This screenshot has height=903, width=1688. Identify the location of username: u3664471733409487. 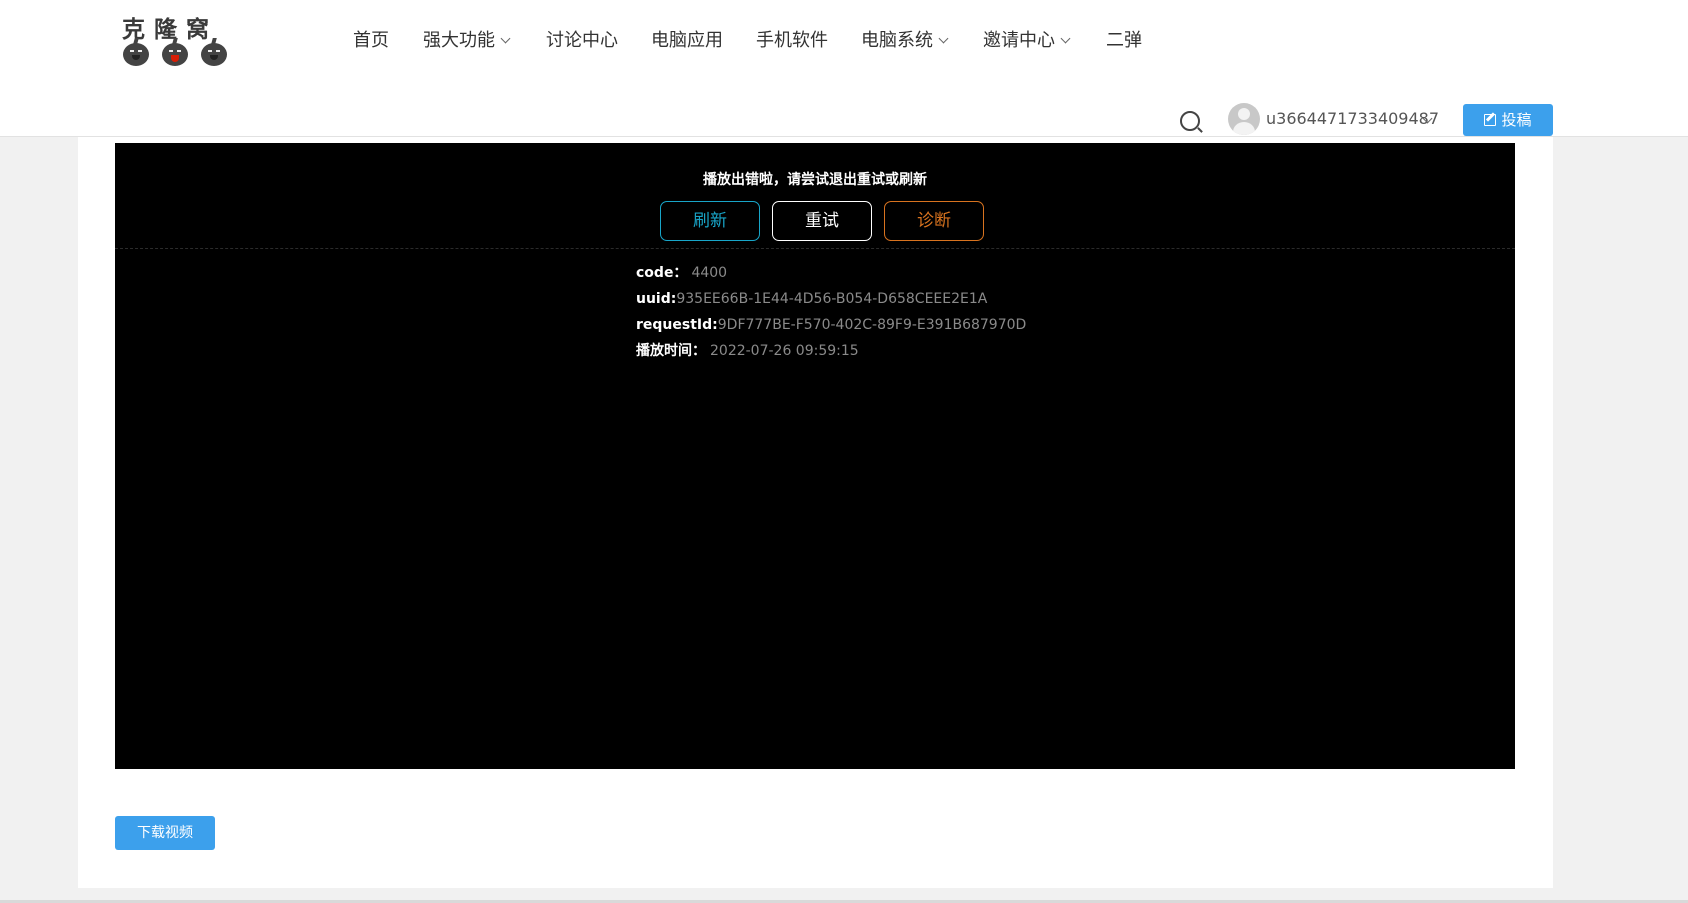
(1353, 118).